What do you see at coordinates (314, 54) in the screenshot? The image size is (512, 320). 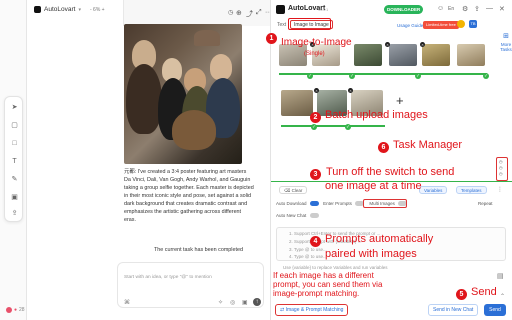 I see `annotation-1-sub: (Single)` at bounding box center [314, 54].